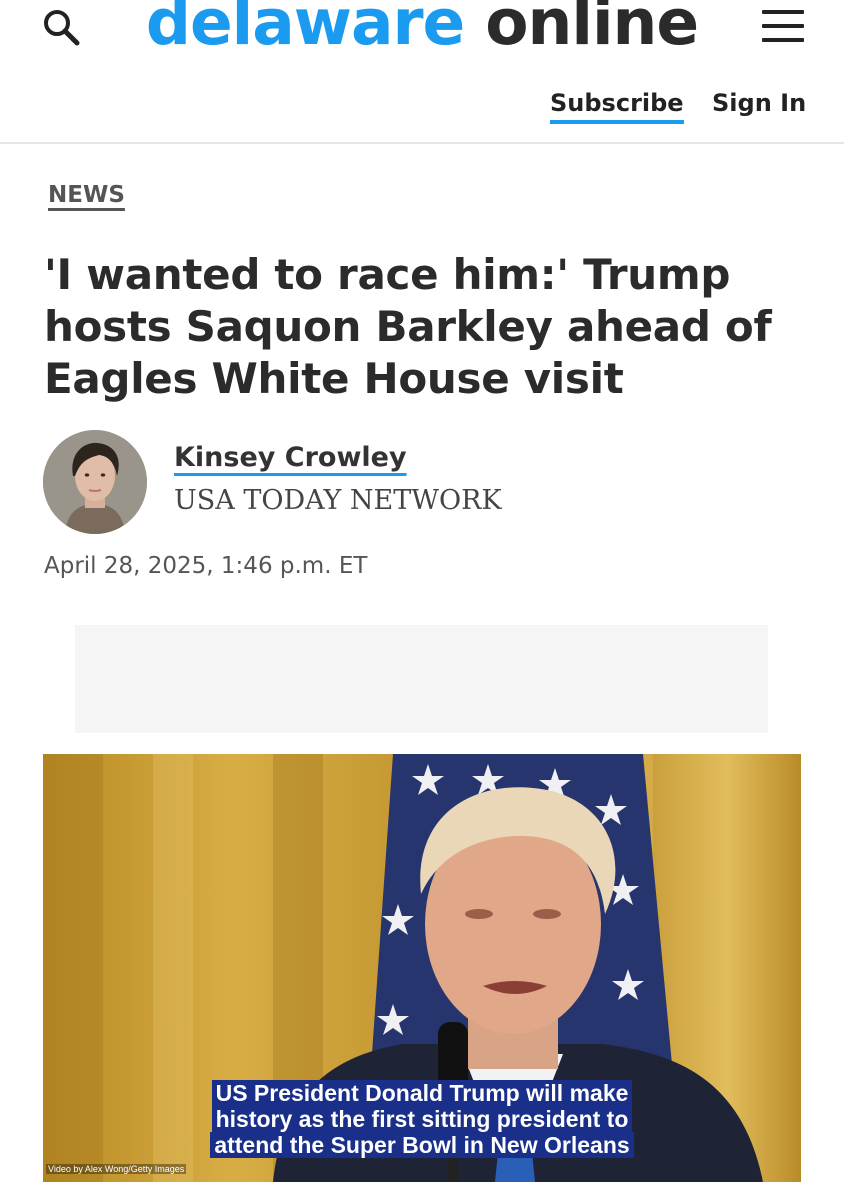  What do you see at coordinates (422, 1093) in the screenshot?
I see `caption-line: US President Donald Trump will make` at bounding box center [422, 1093].